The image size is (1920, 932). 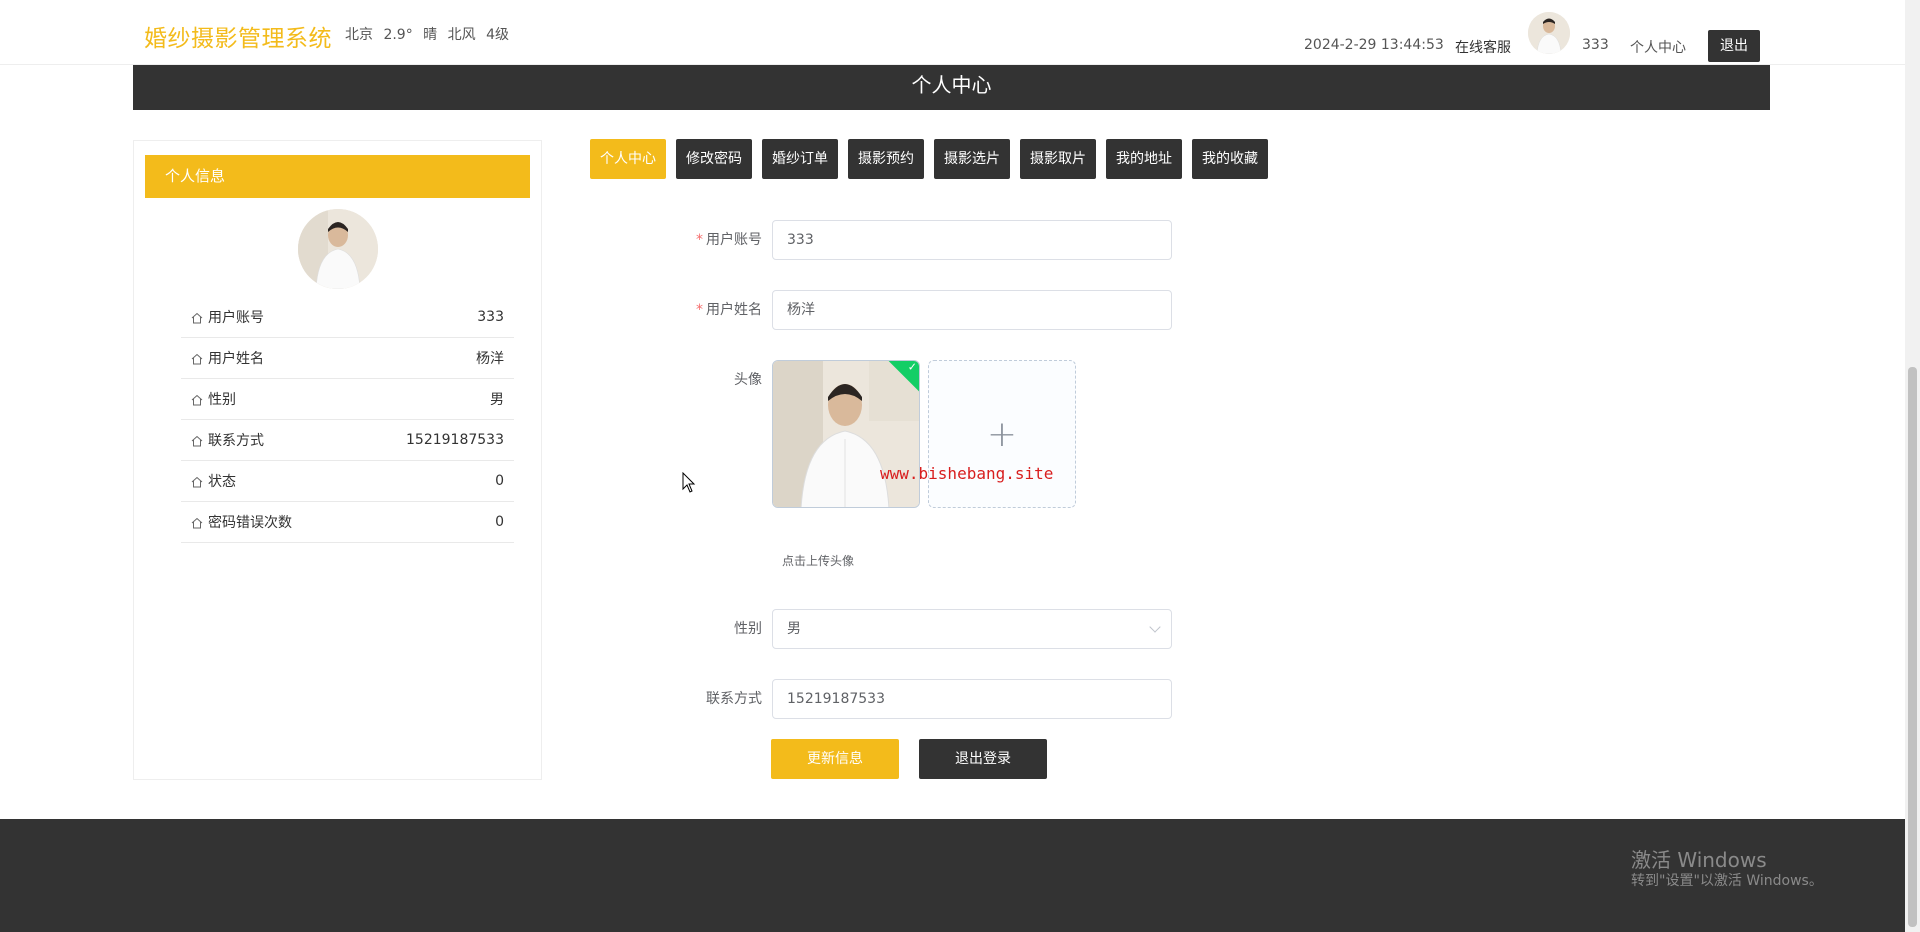 I want to click on watermark-text: www.bishebang.site, so click(x=967, y=473).